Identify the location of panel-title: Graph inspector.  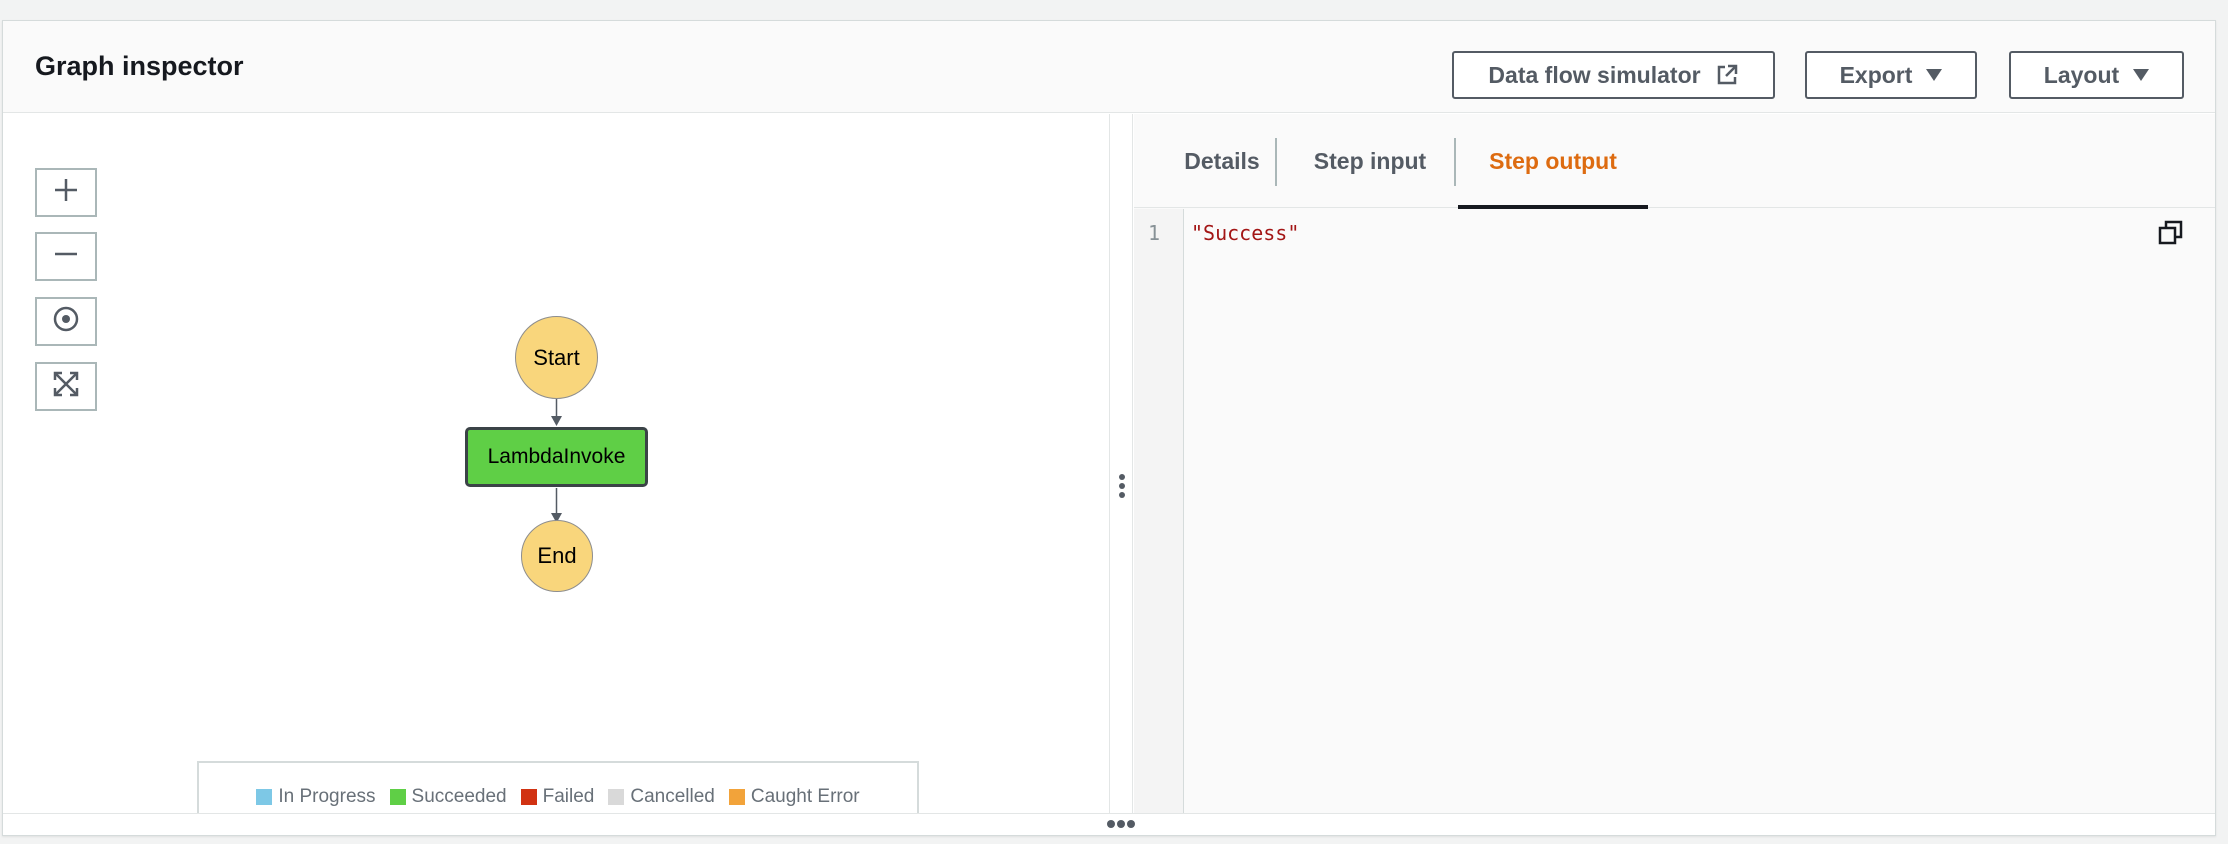
(139, 66).